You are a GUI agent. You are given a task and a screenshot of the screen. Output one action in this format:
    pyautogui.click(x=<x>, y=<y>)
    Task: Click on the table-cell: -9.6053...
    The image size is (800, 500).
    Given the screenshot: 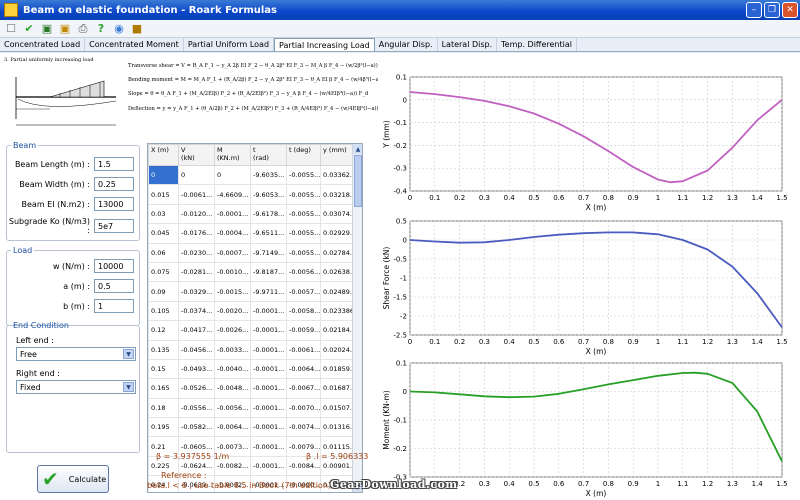 What is the action you would take?
    pyautogui.click(x=268, y=194)
    